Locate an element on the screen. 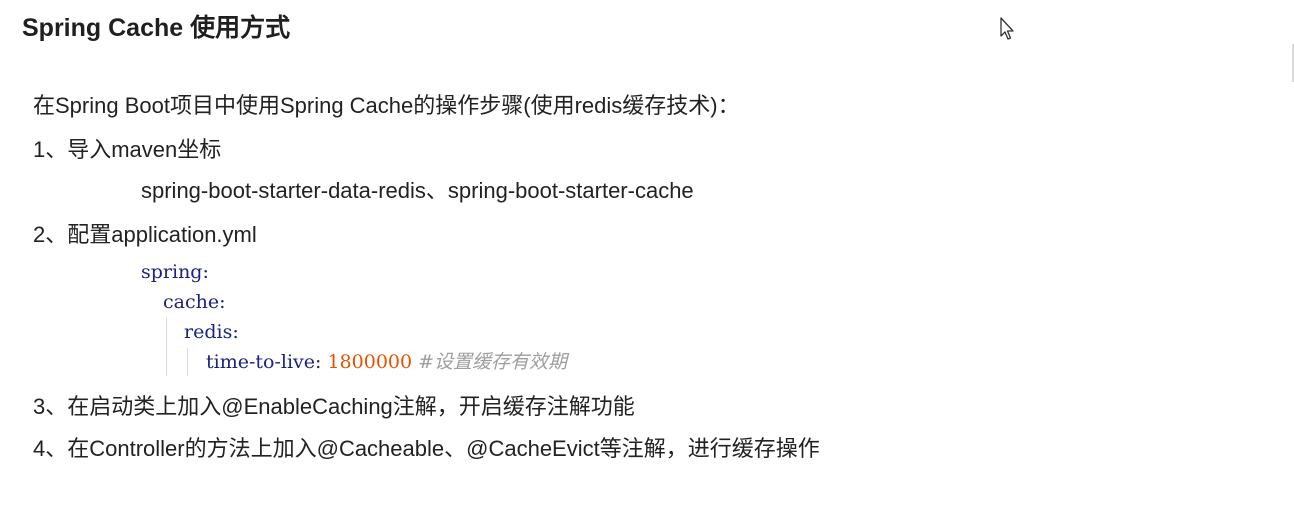 The image size is (1294, 514). step-2-text: 2、配置application.yml is located at coordinates (145, 234).